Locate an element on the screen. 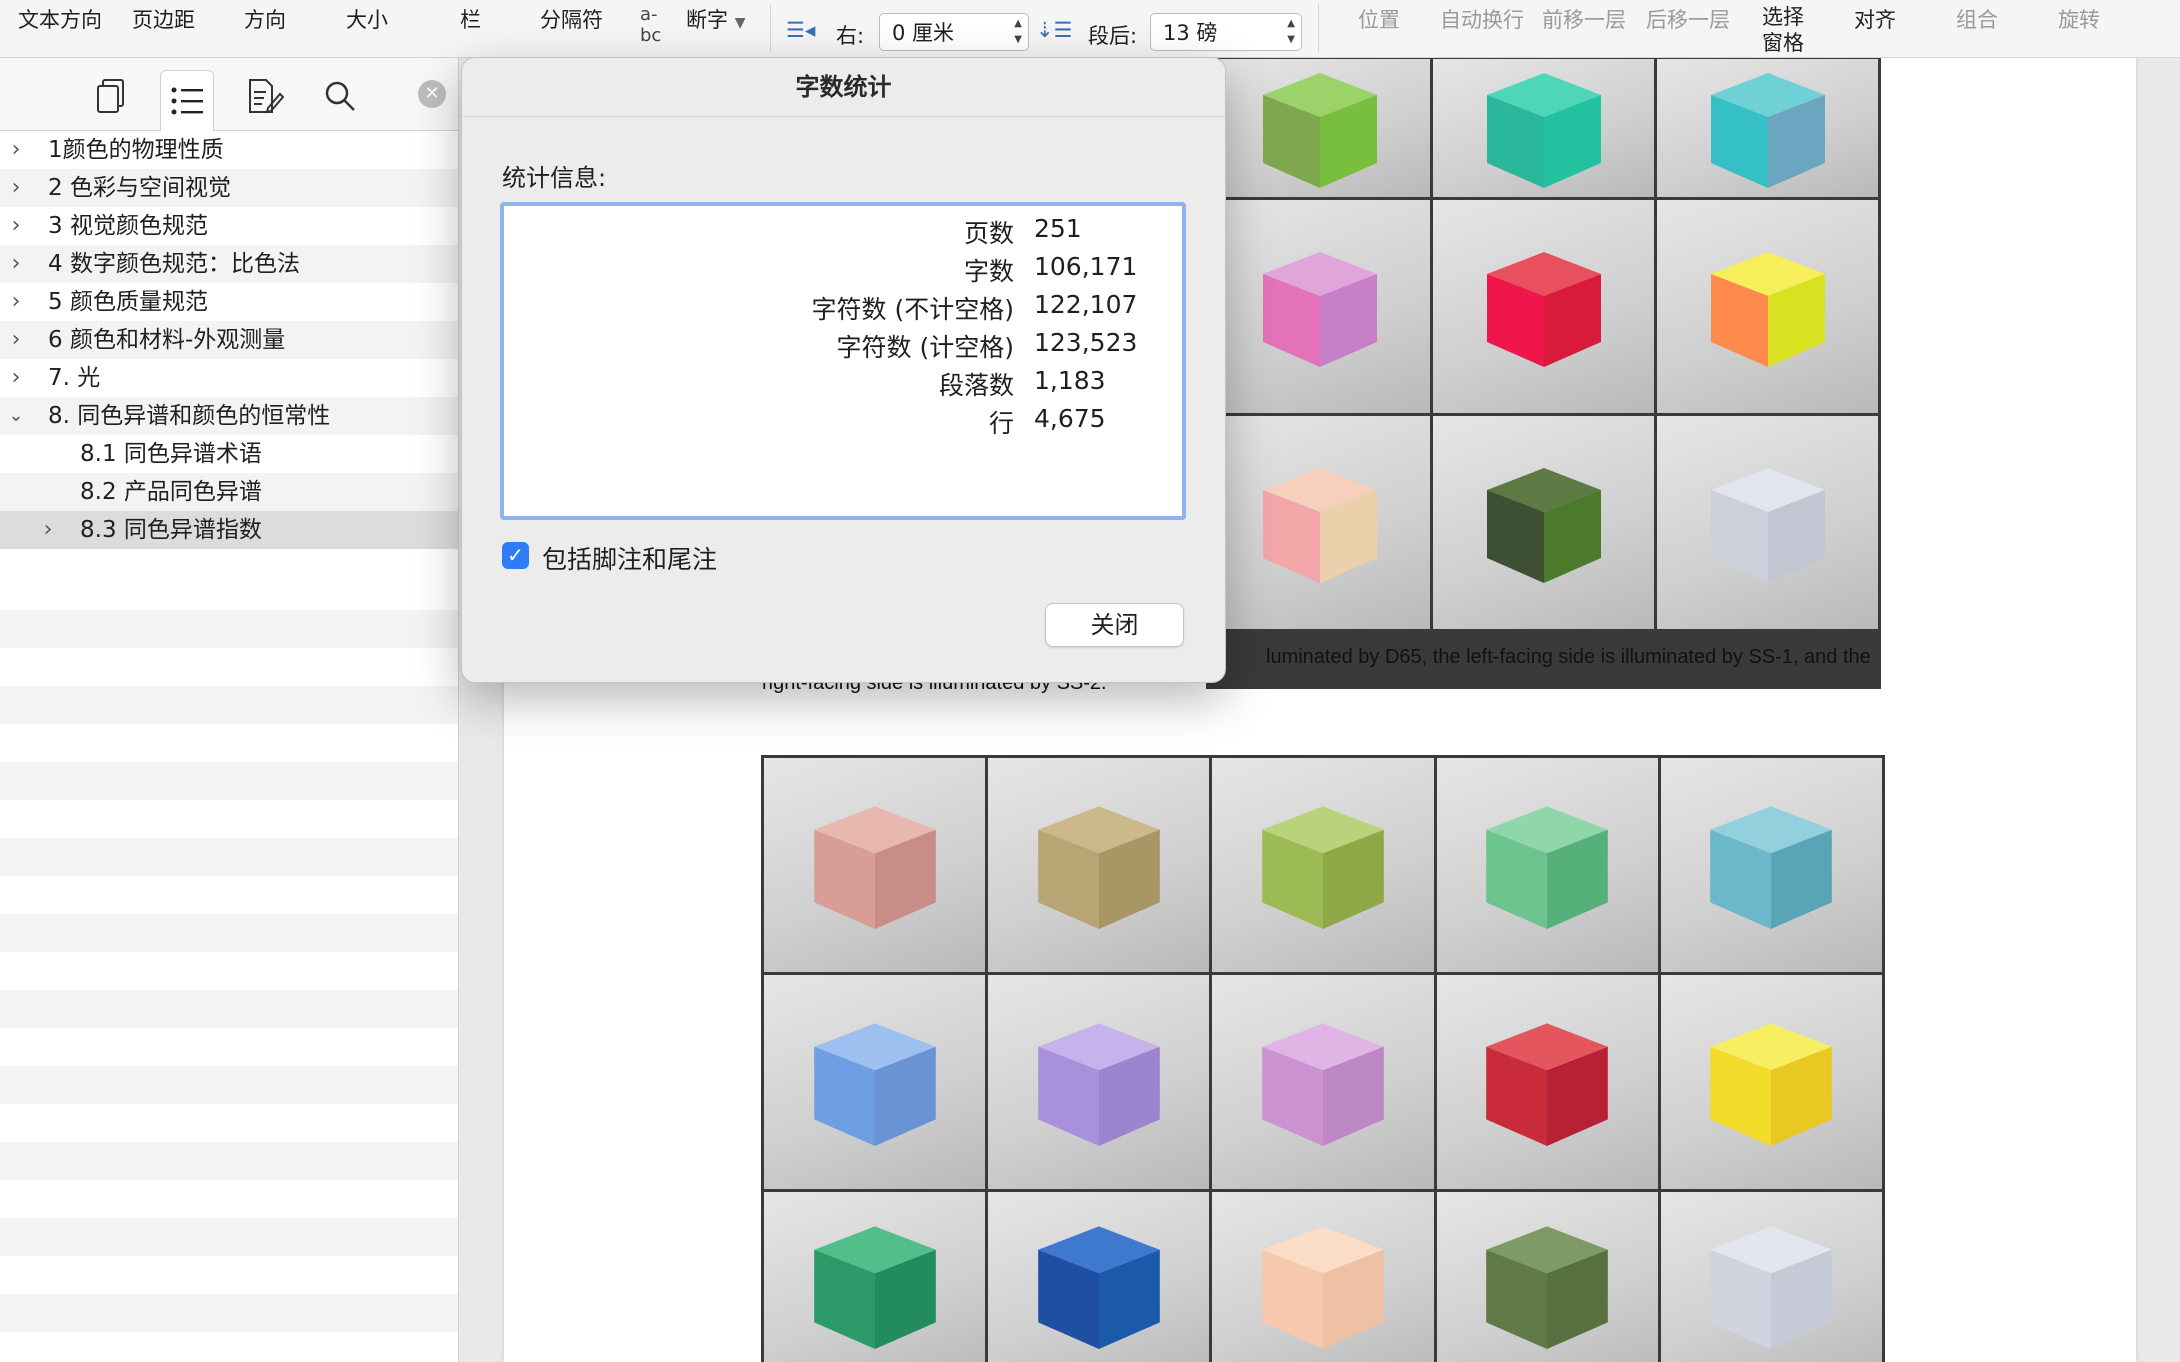  chevron-down-icon: ⌄ is located at coordinates (16, 416).